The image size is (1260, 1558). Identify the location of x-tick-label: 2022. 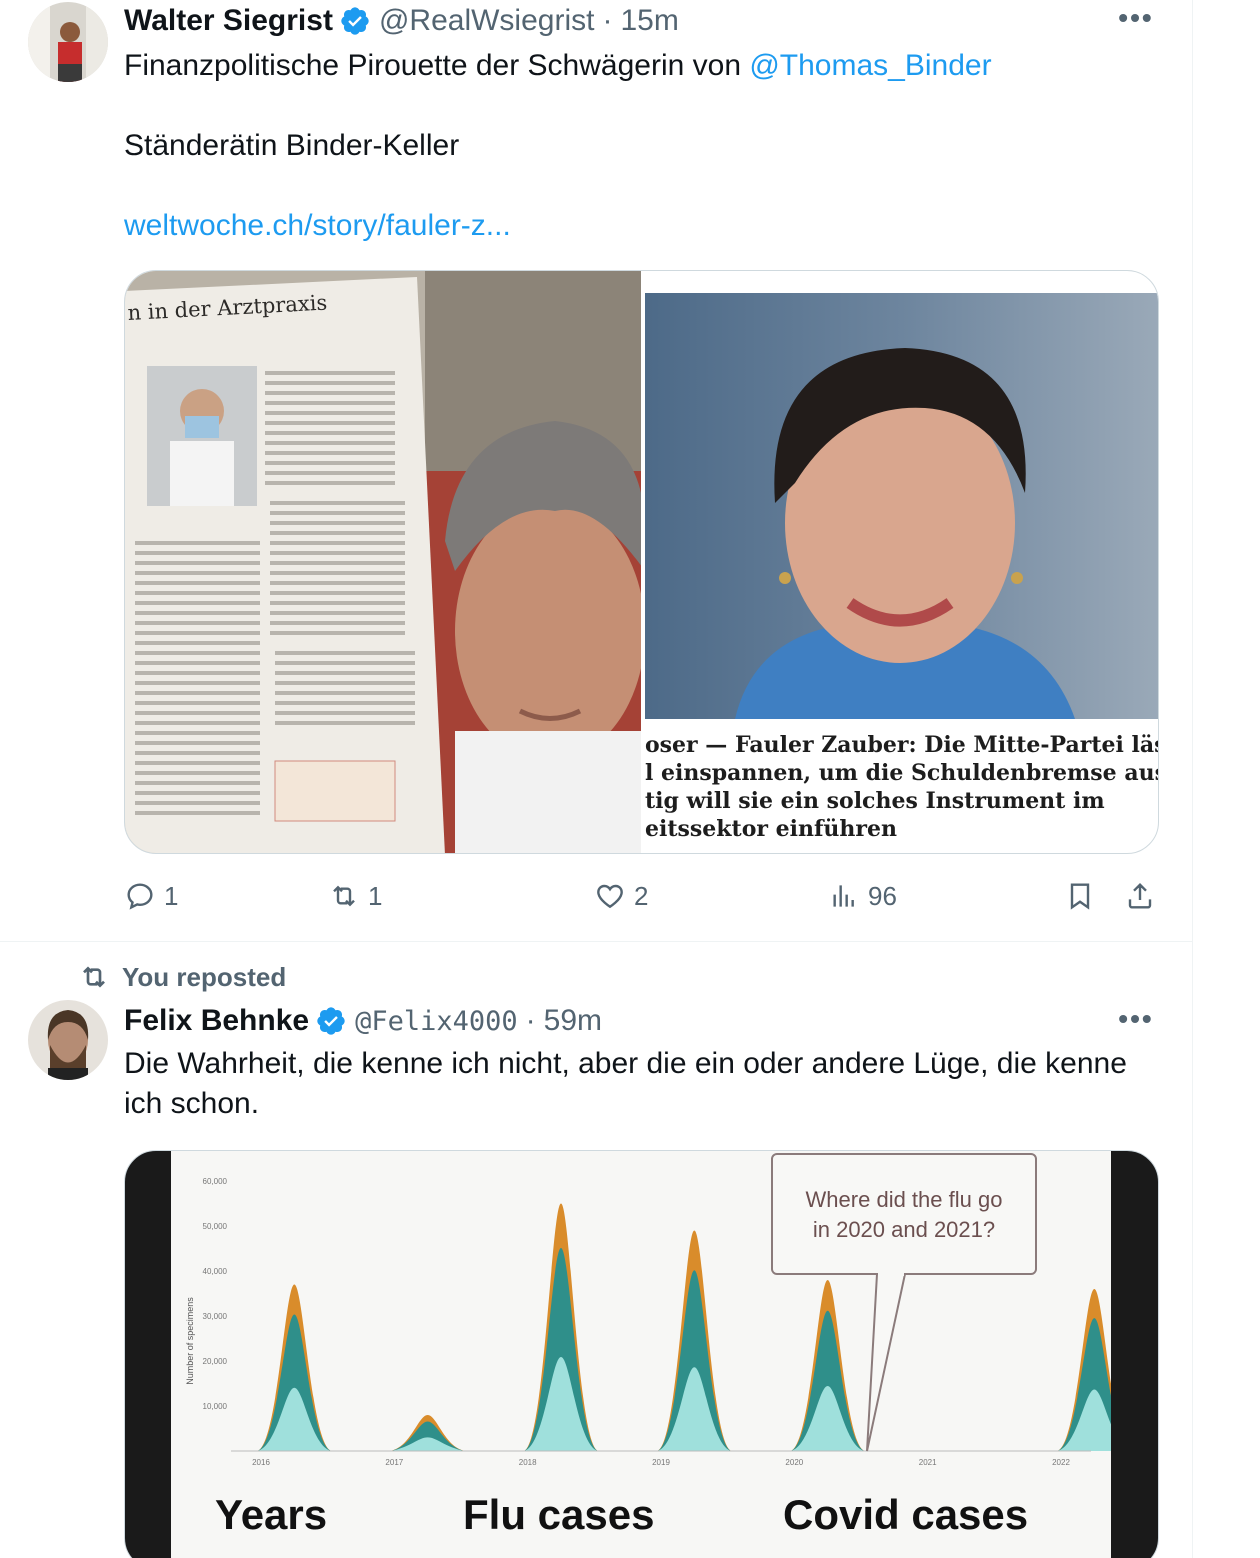
(1061, 1462).